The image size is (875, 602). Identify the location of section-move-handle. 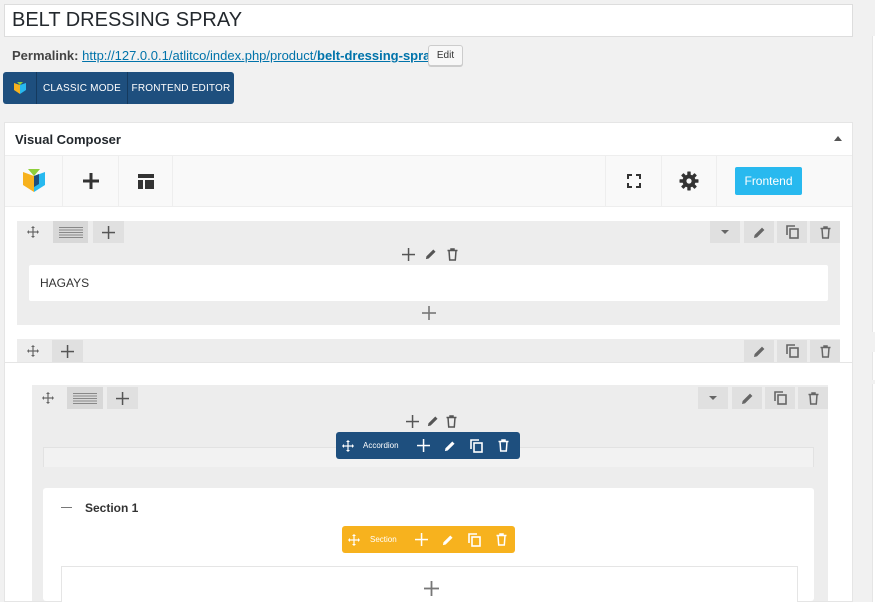
(354, 539).